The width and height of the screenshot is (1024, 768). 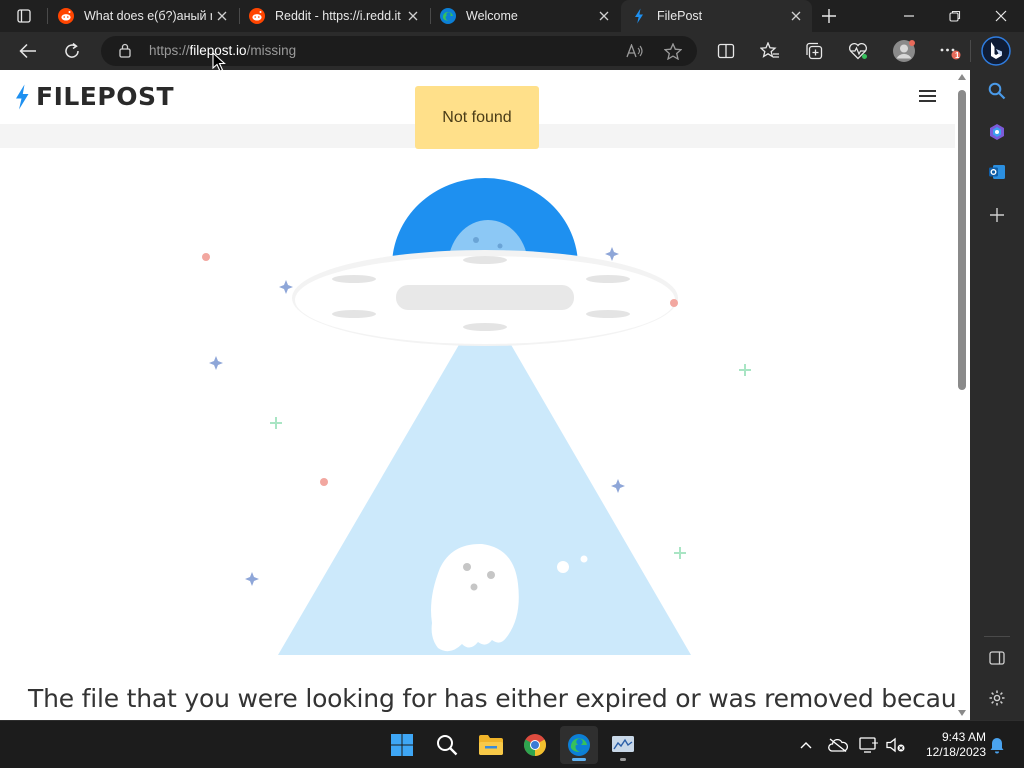 What do you see at coordinates (674, 303) in the screenshot?
I see `red-dot` at bounding box center [674, 303].